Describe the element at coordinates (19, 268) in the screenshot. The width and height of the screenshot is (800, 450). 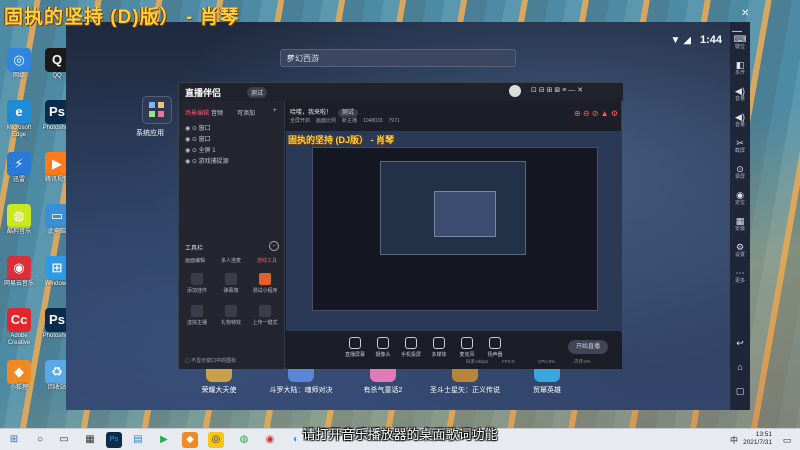
I see `desktop-app-icon: ◉` at that location.